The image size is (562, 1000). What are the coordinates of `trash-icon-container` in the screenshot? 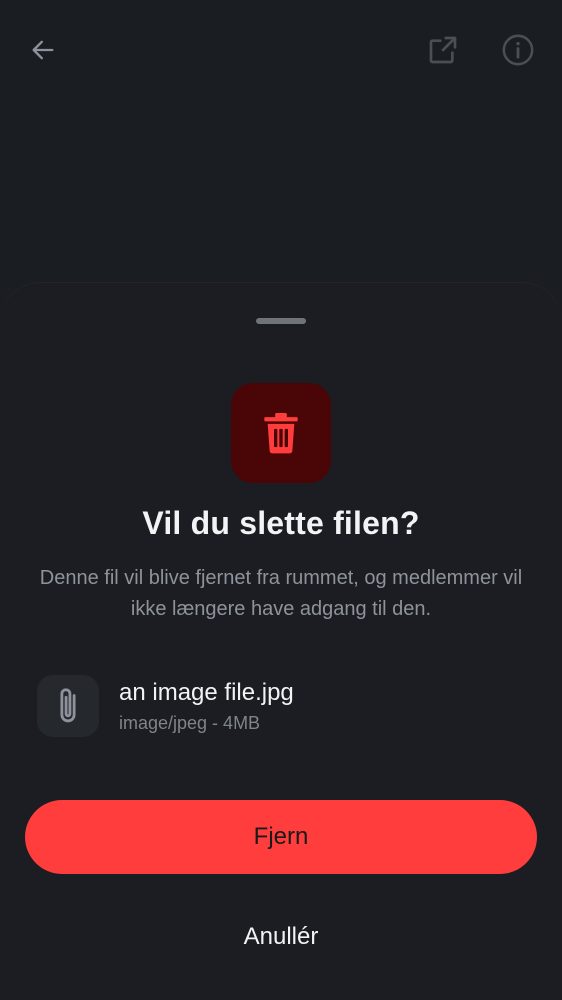 It's located at (281, 433).